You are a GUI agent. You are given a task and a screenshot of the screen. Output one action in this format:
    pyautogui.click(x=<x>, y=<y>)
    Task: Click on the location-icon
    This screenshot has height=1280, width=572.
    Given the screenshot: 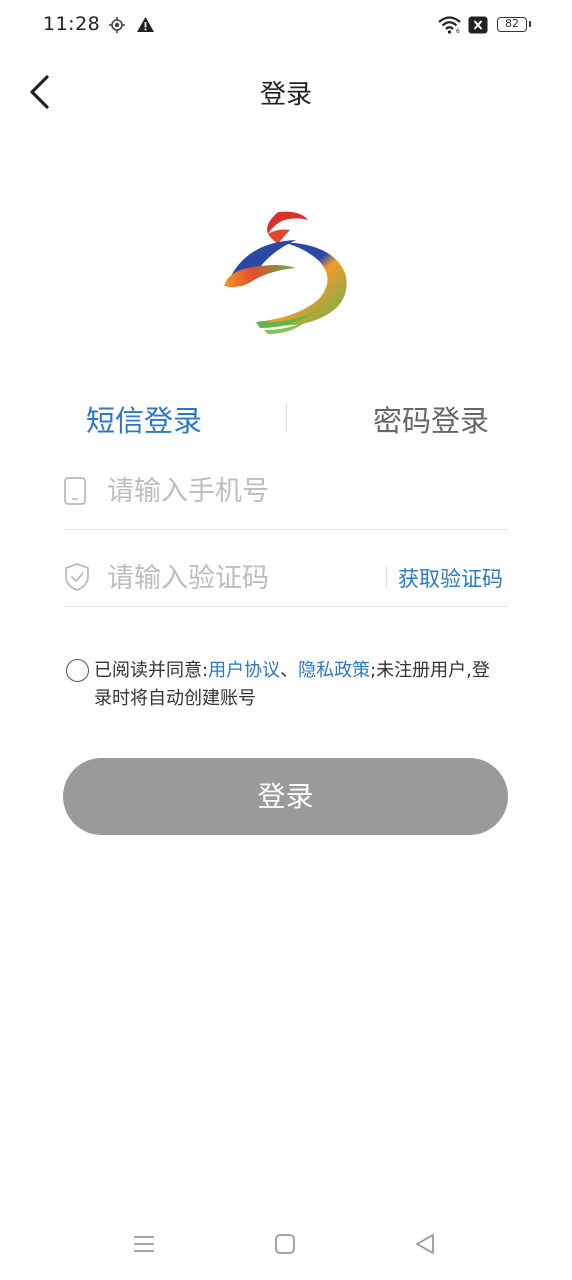 What is the action you would take?
    pyautogui.click(x=117, y=25)
    